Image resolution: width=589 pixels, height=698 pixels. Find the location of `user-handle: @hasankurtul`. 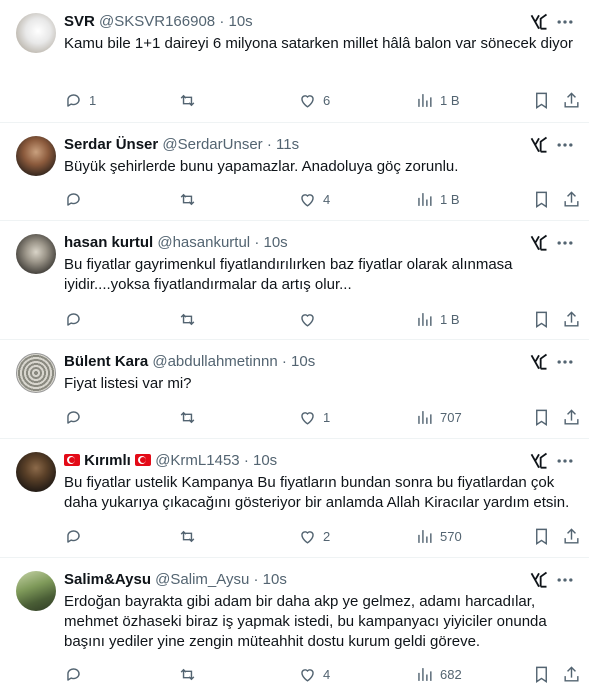

user-handle: @hasankurtul is located at coordinates (203, 242).